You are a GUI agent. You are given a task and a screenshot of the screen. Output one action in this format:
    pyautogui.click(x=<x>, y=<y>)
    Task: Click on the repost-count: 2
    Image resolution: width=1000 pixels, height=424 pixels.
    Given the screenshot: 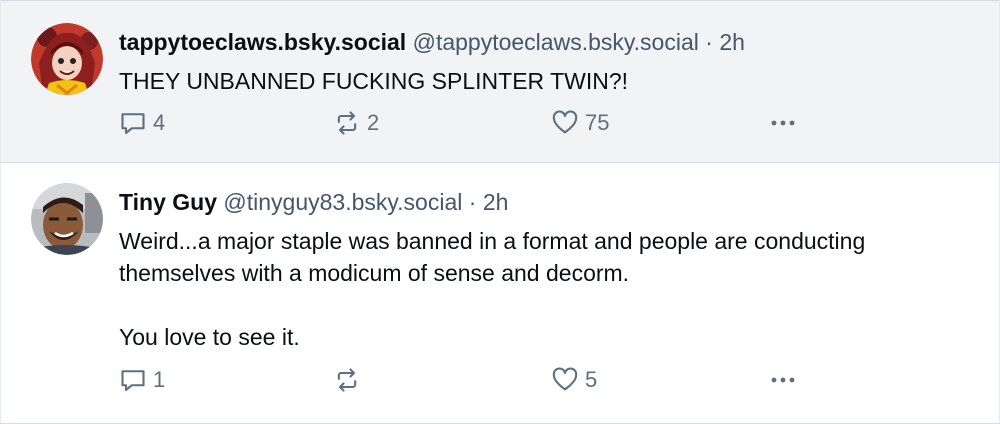 What is the action you would take?
    pyautogui.click(x=373, y=122)
    